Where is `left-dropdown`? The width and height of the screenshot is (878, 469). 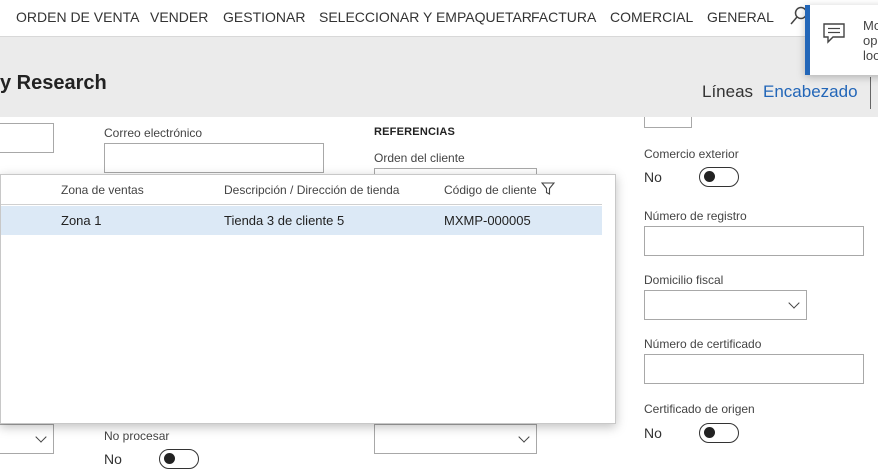
left-dropdown is located at coordinates (27, 439).